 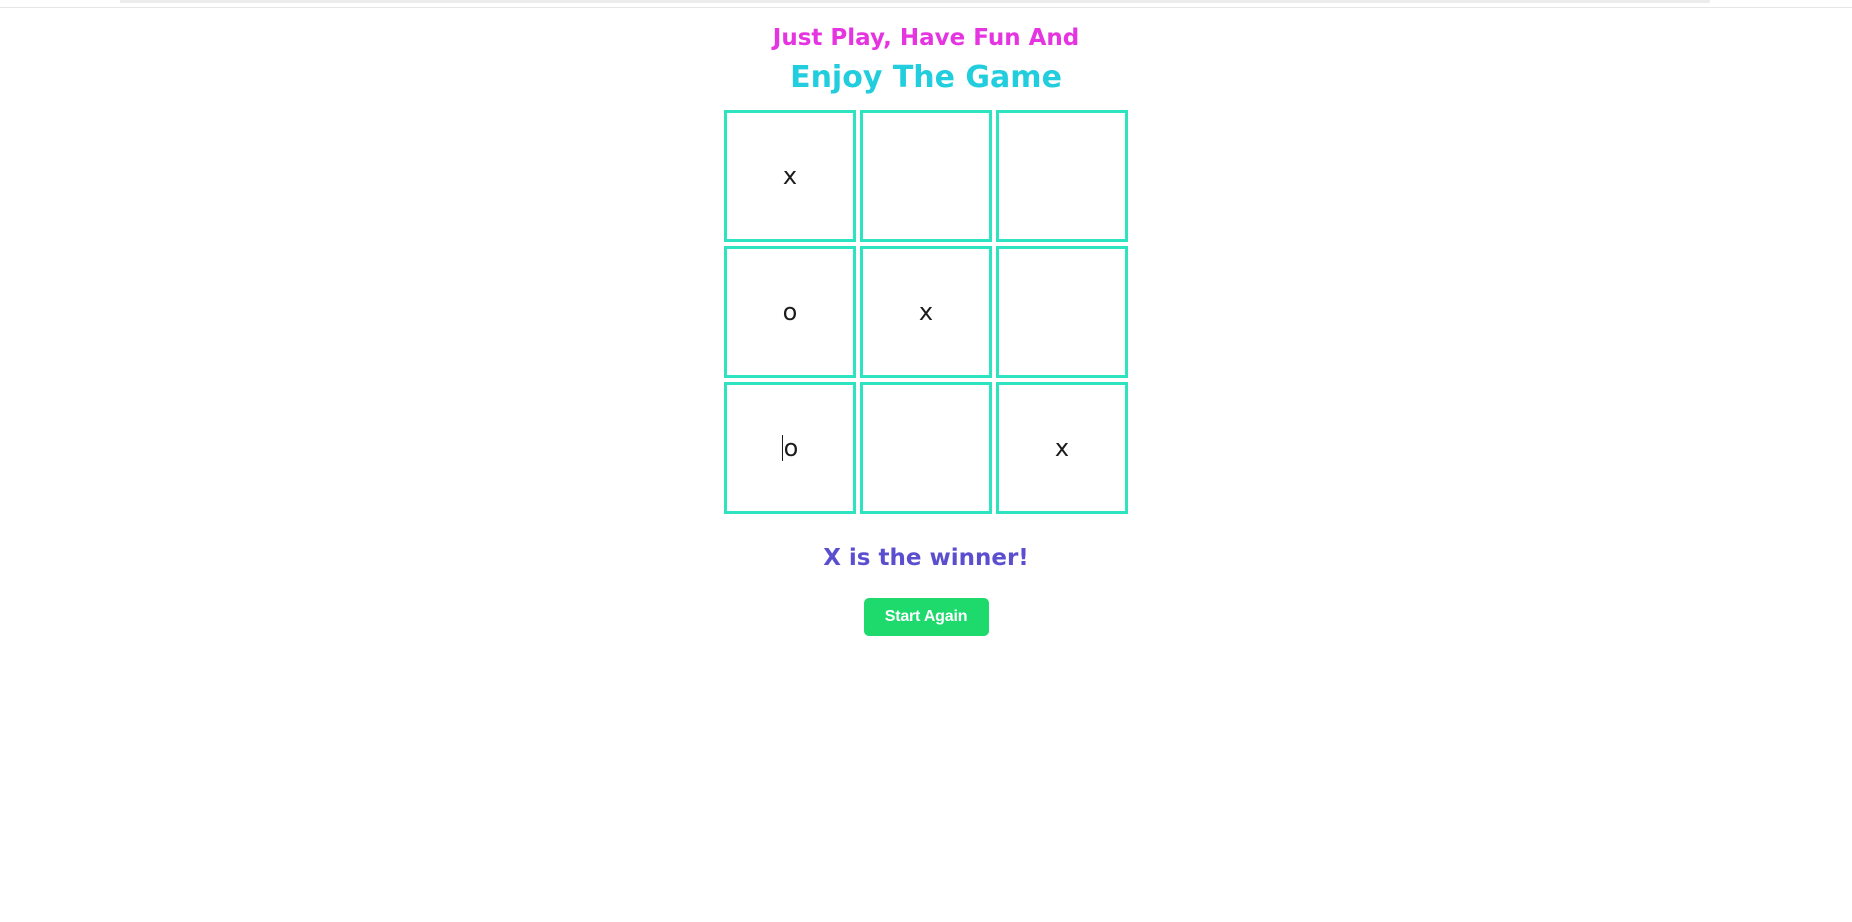 I want to click on game-board: x o x o x, so click(x=926, y=312).